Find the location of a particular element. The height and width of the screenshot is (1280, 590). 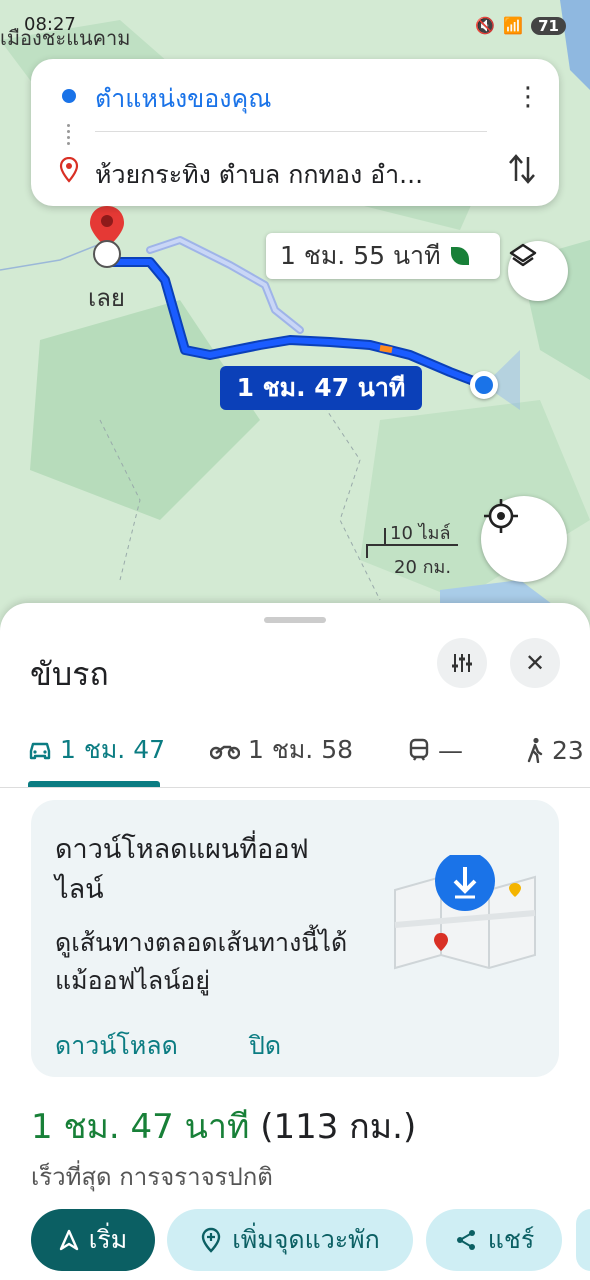

offline-card-subtitle: ดูเส้นทางตลอดเส้นทางนี้ได้แม้ออฟไลน์อยู่ is located at coordinates (201, 961).